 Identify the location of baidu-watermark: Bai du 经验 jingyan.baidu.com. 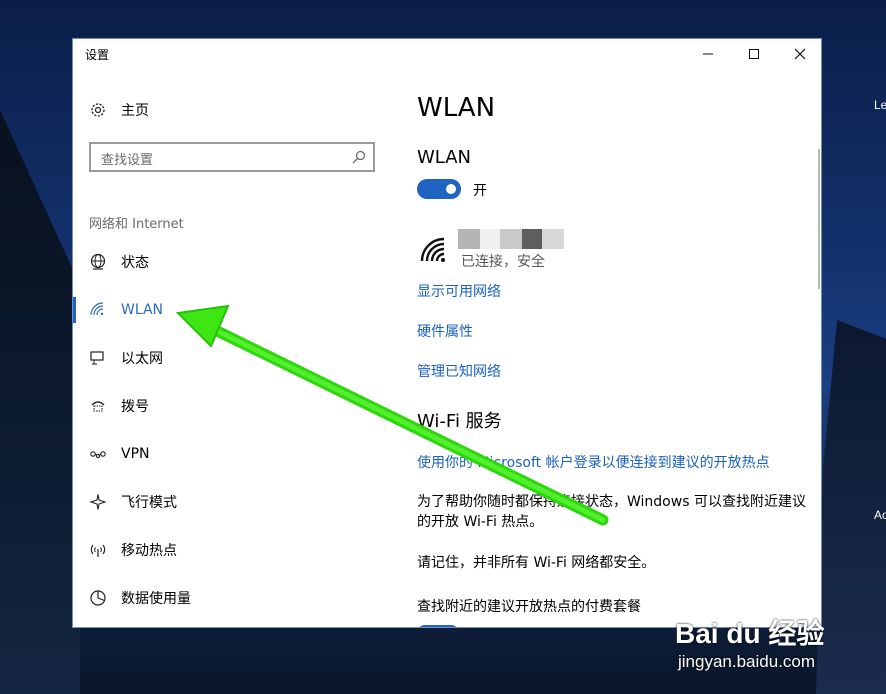
(750, 641).